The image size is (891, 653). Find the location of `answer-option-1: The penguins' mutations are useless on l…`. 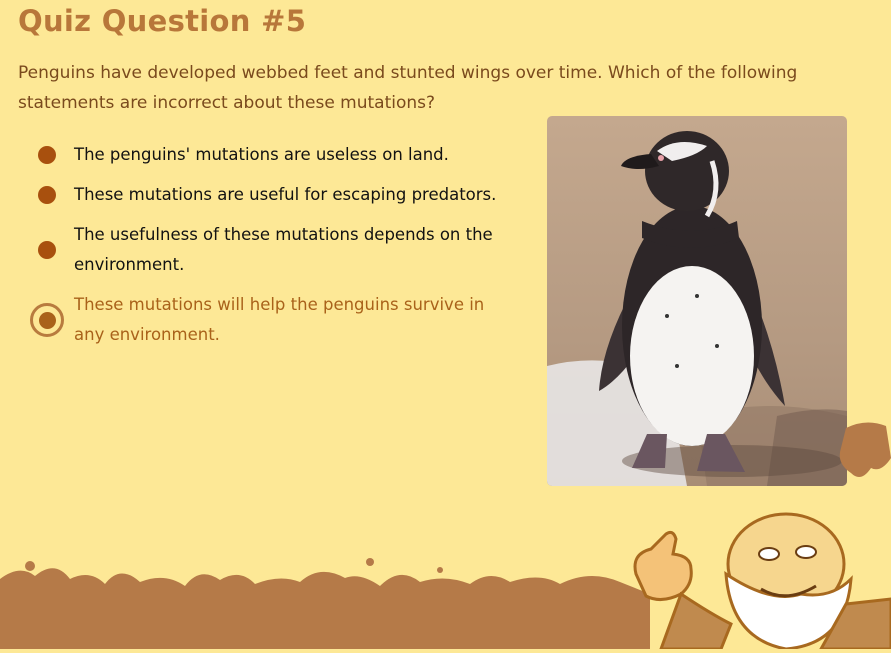

answer-option-1: The penguins' mutations are useless on l… is located at coordinates (265, 155).